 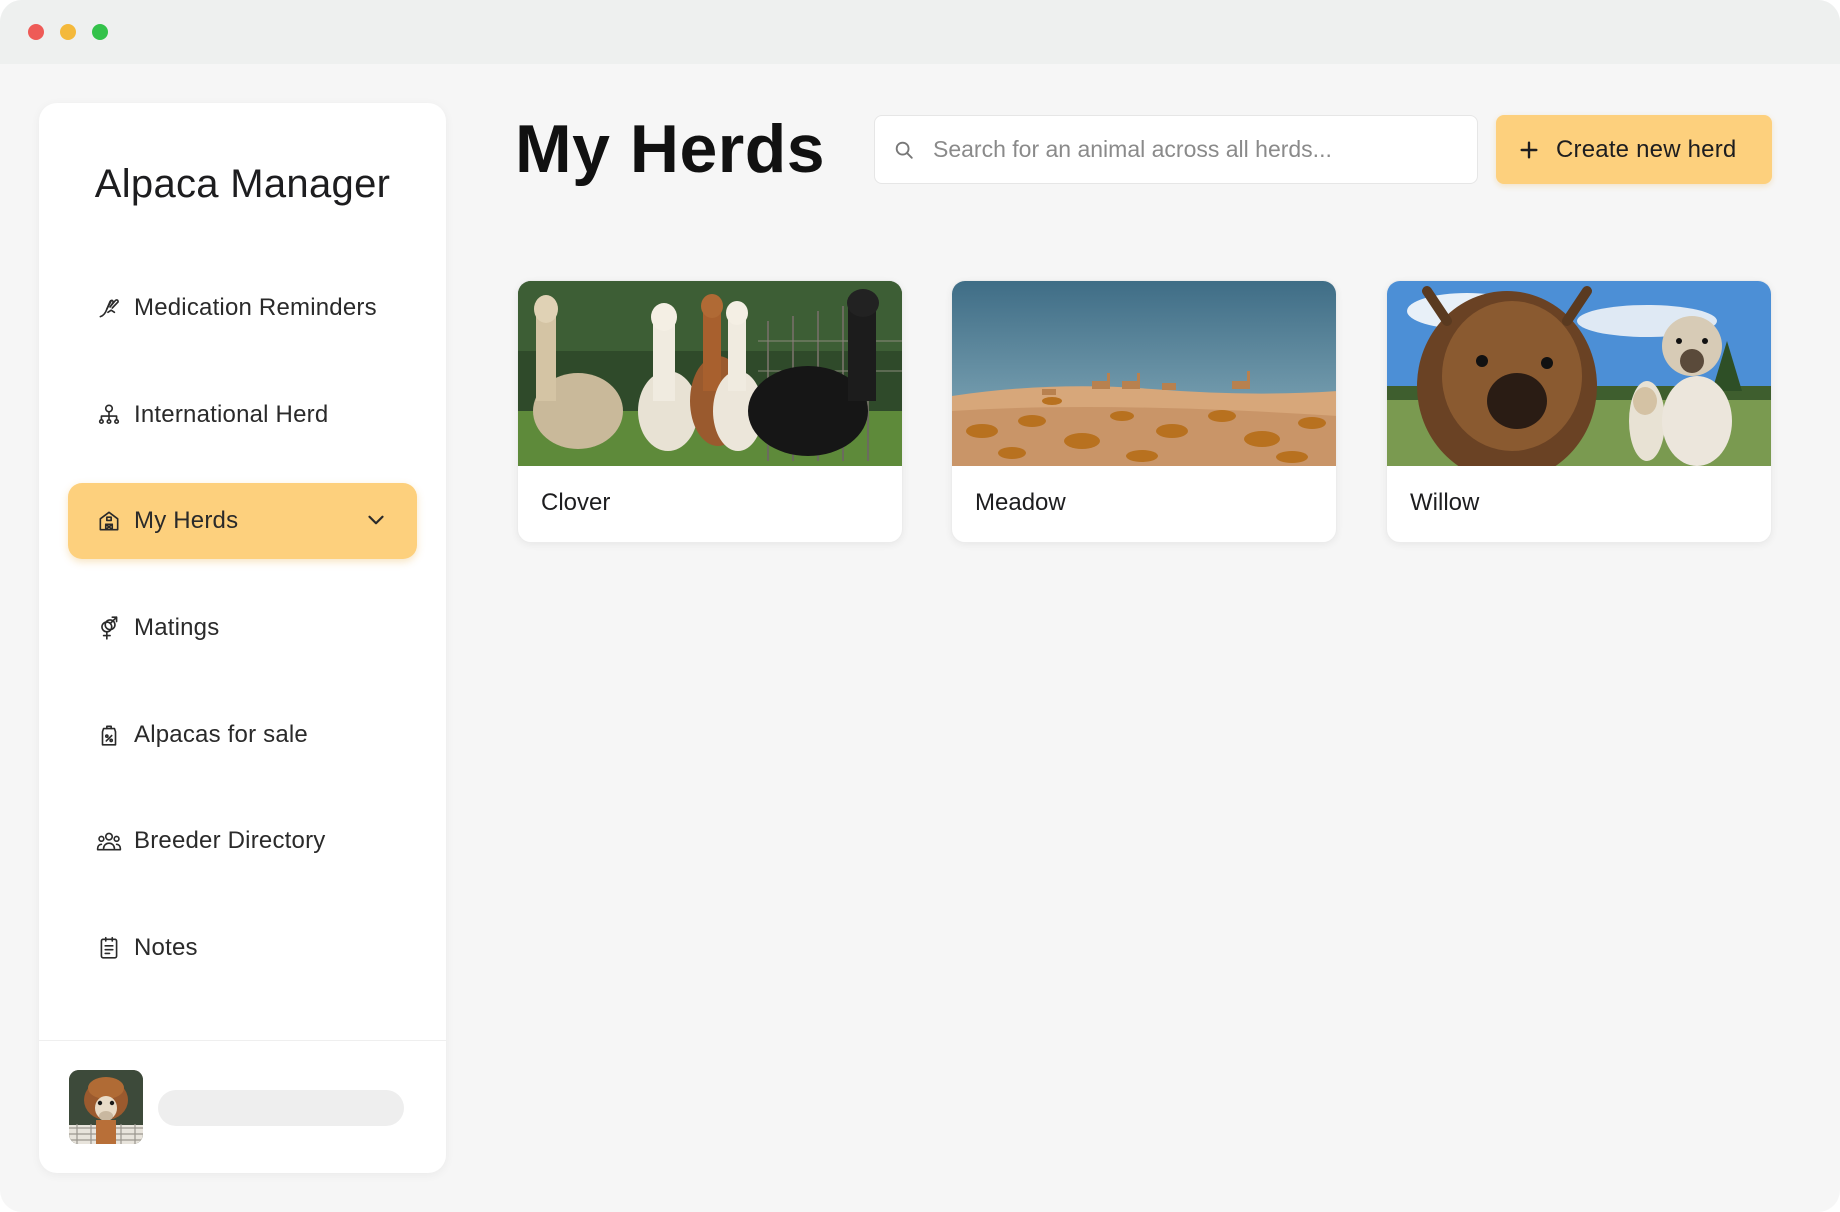 I want to click on barn-icon, so click(x=109, y=521).